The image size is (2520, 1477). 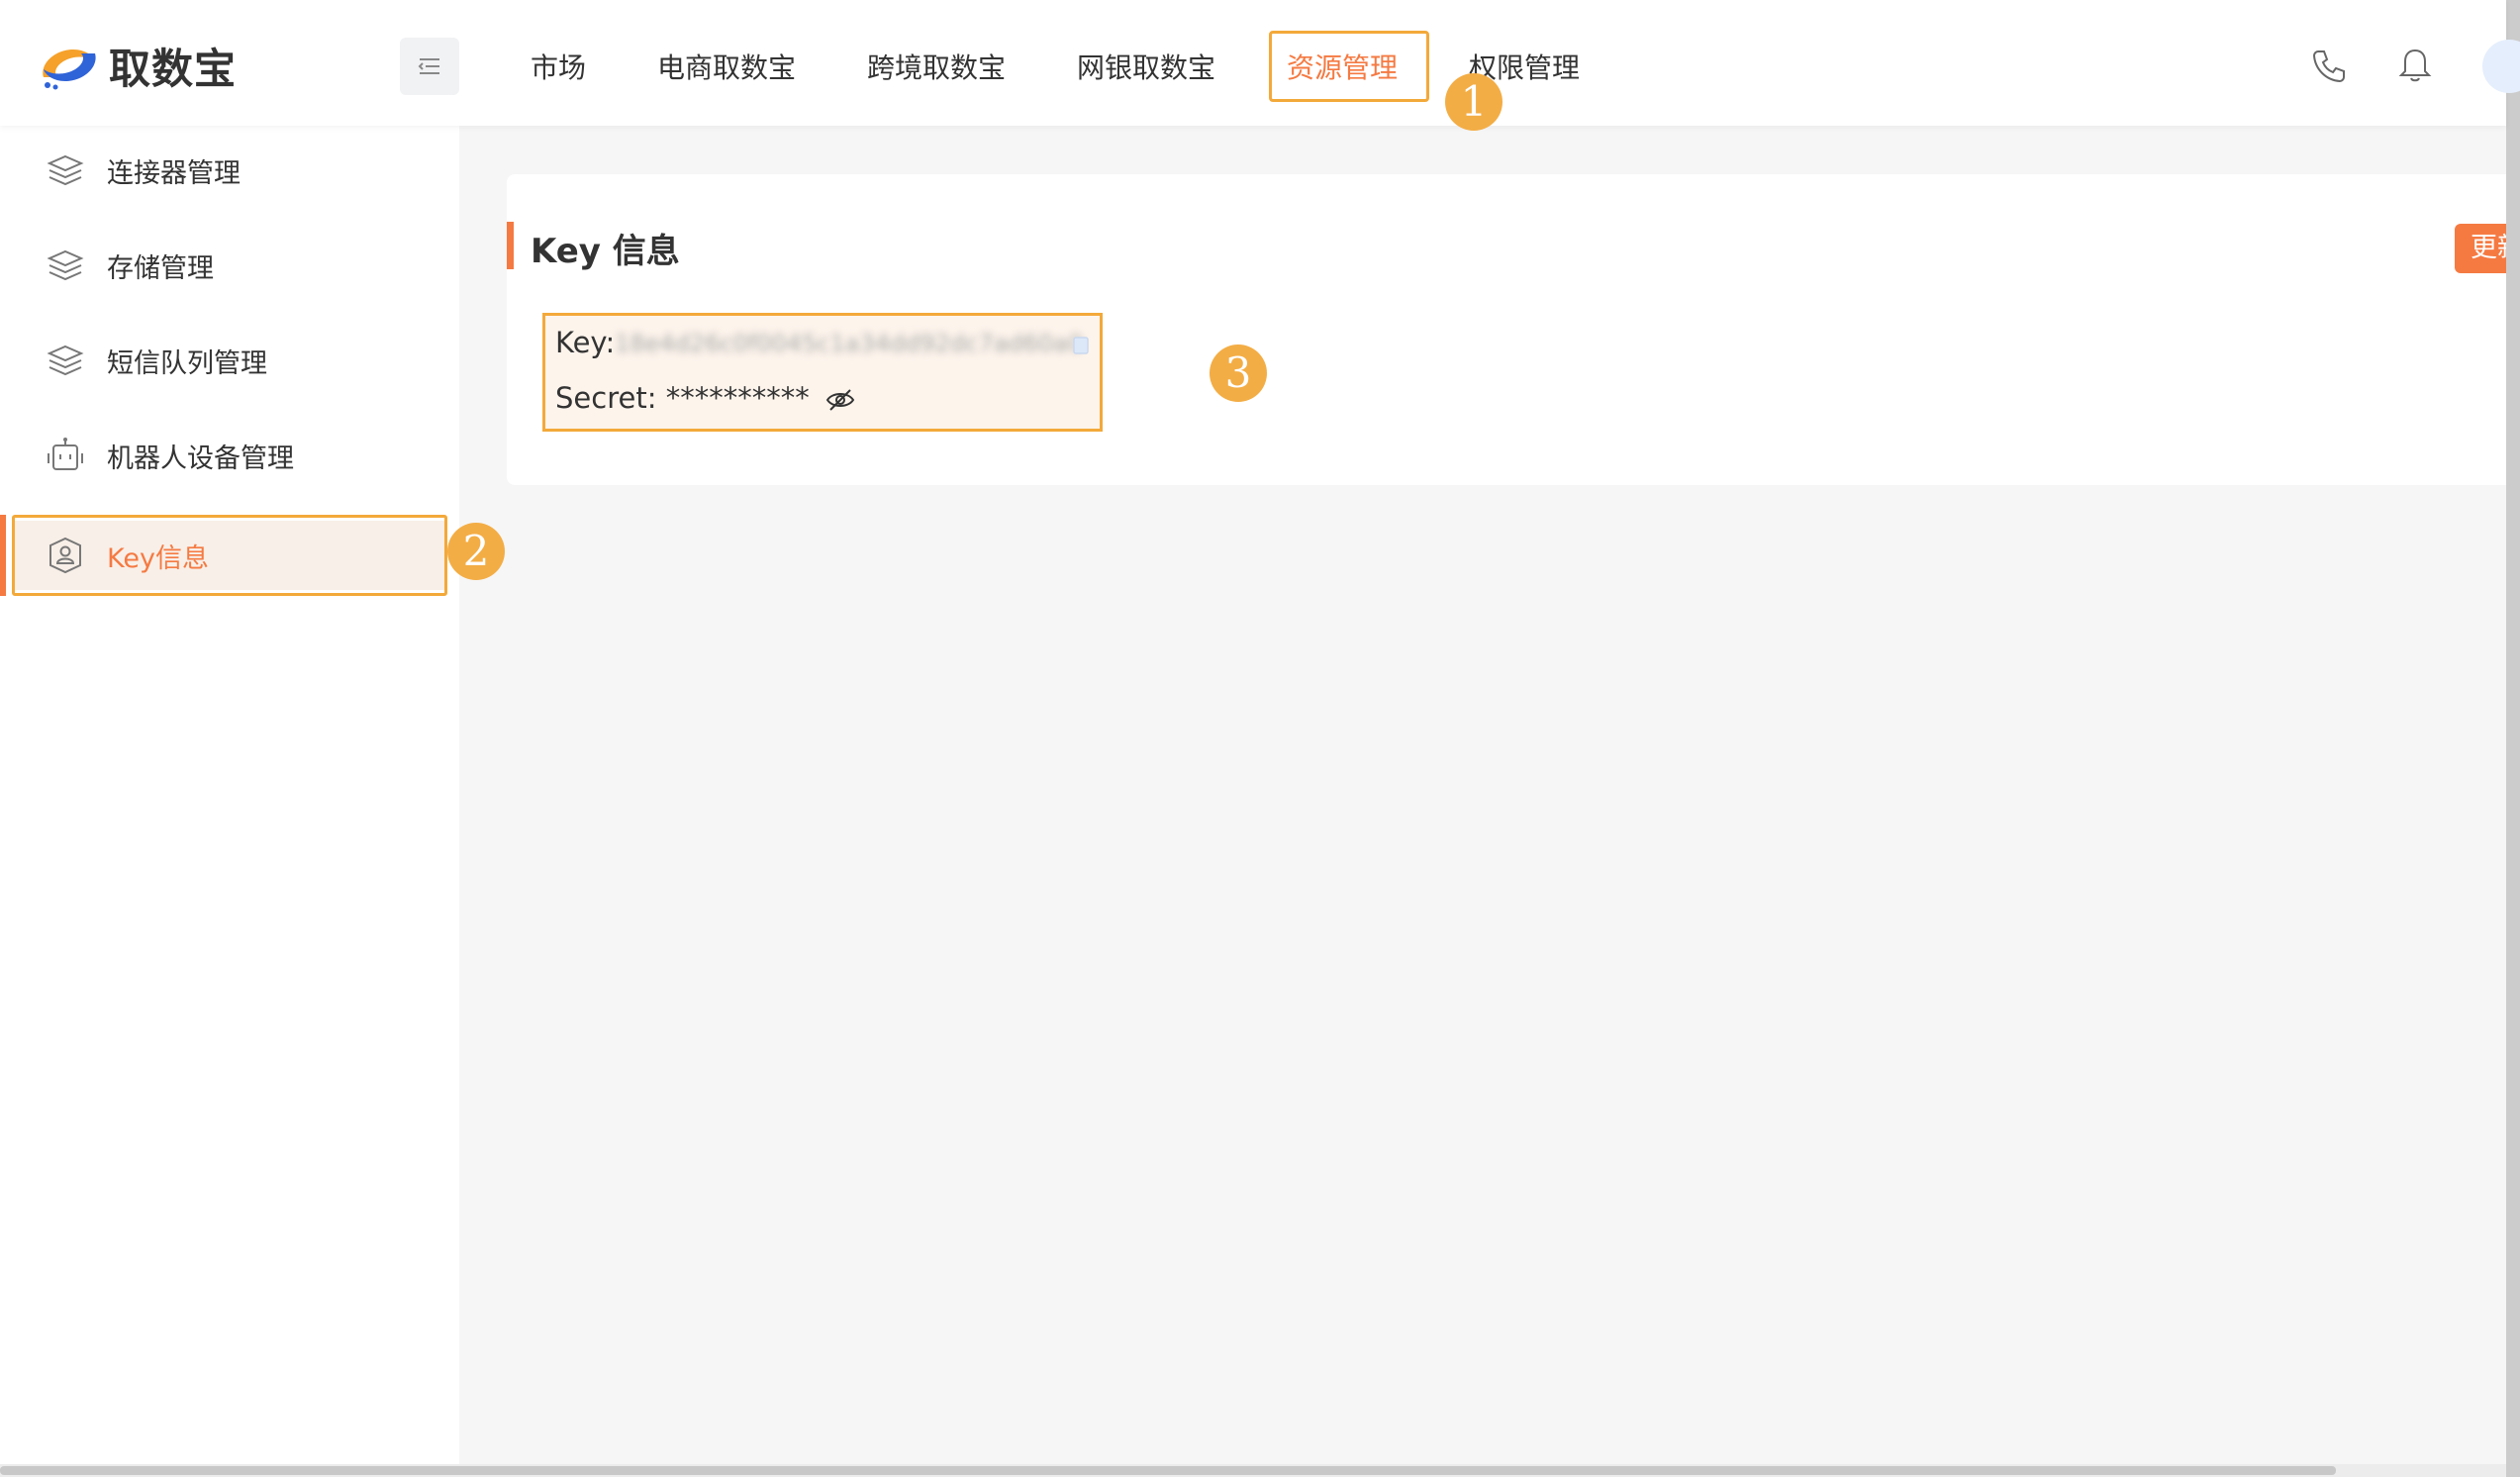 What do you see at coordinates (476, 551) in the screenshot?
I see `annotation-badge-2: 2` at bounding box center [476, 551].